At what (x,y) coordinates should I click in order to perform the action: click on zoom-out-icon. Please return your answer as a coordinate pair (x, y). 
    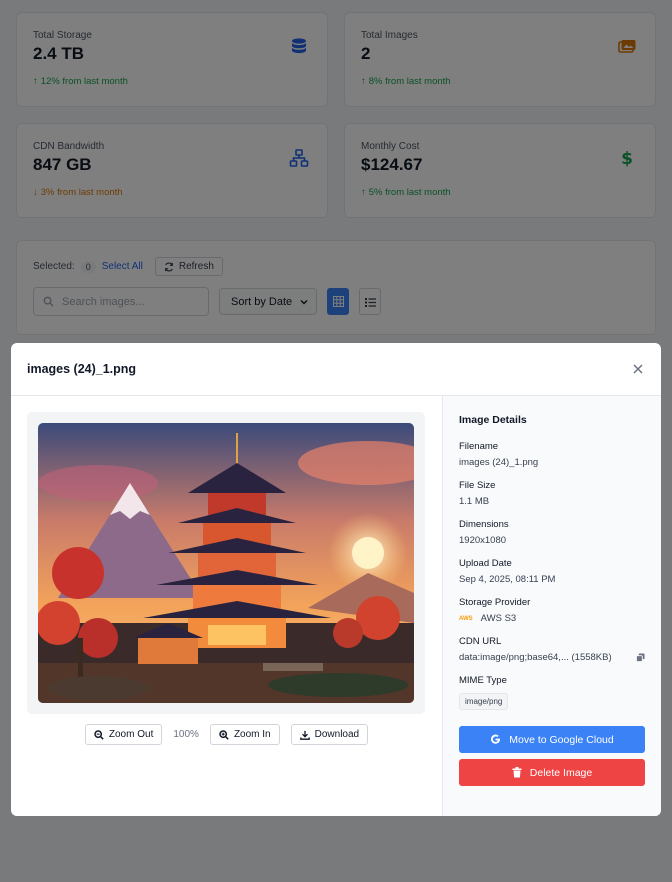
    Looking at the image, I should click on (99, 734).